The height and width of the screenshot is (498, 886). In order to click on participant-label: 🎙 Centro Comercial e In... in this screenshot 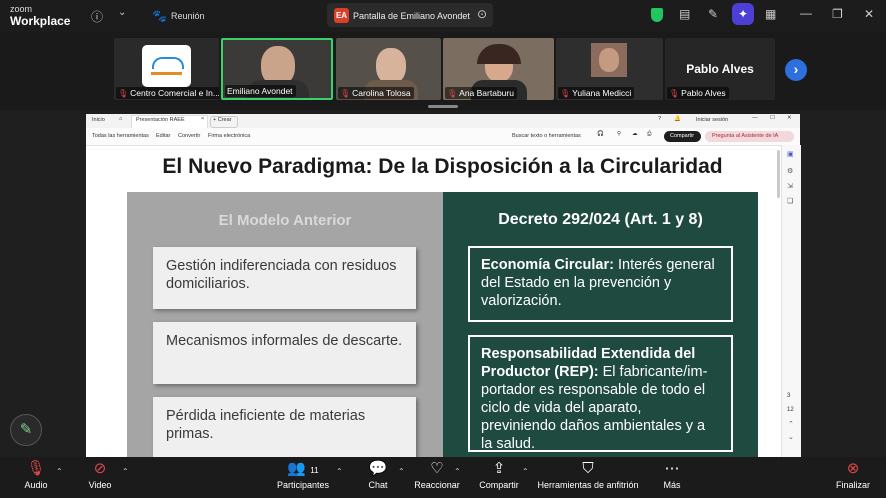, I will do `click(167, 93)`.